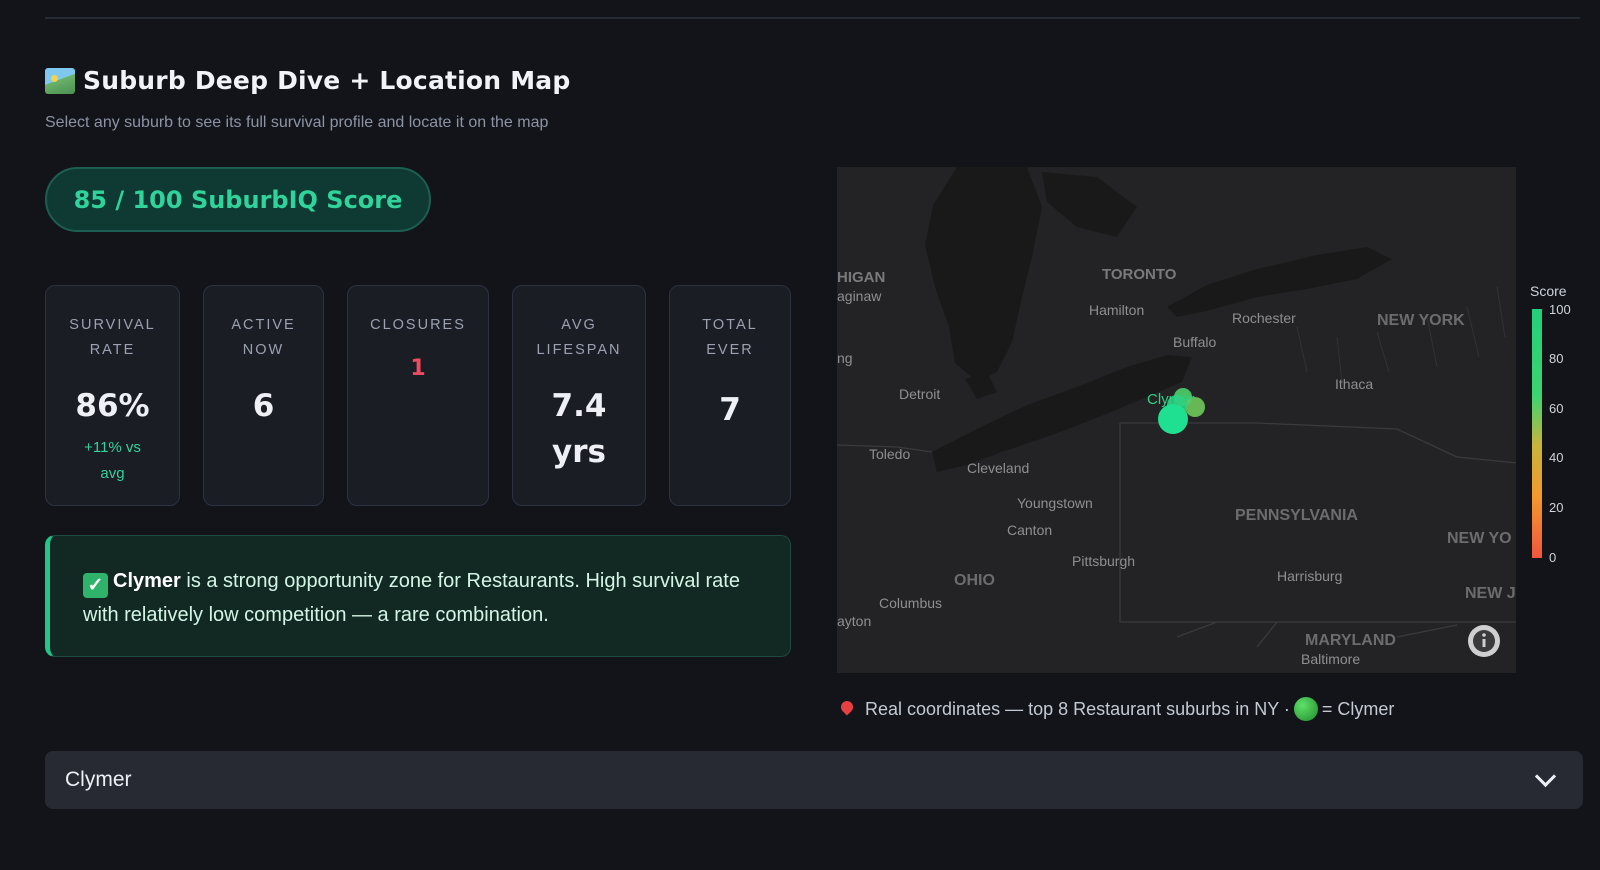 The image size is (1600, 870). I want to click on green-circle-icon, so click(1305, 709).